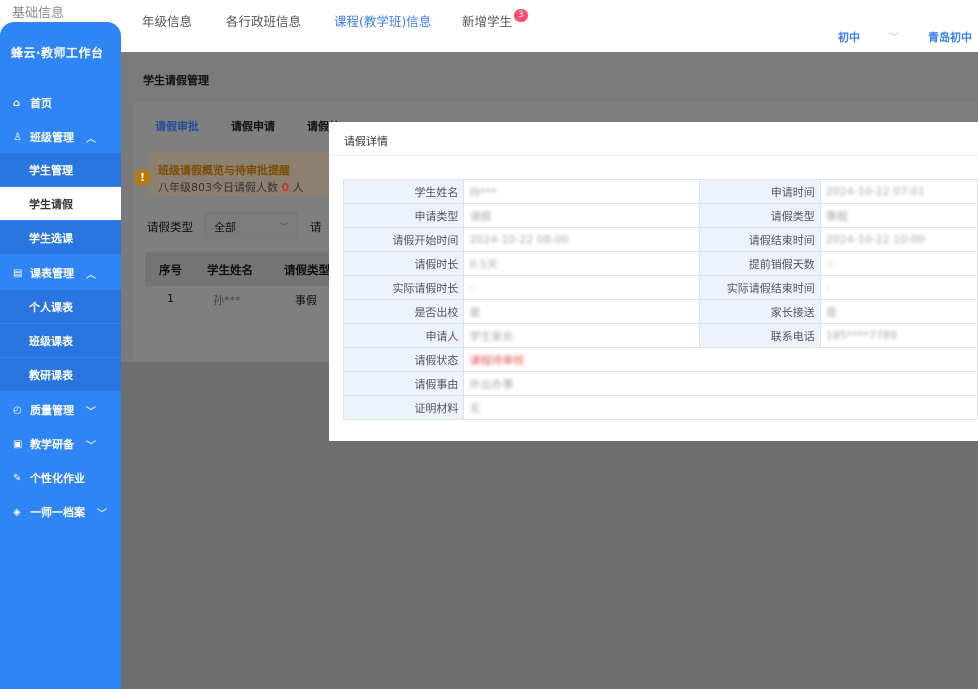 This screenshot has width=978, height=689. What do you see at coordinates (382, 20) in the screenshot?
I see `tab-course-info: 课程(教学班)信息` at bounding box center [382, 20].